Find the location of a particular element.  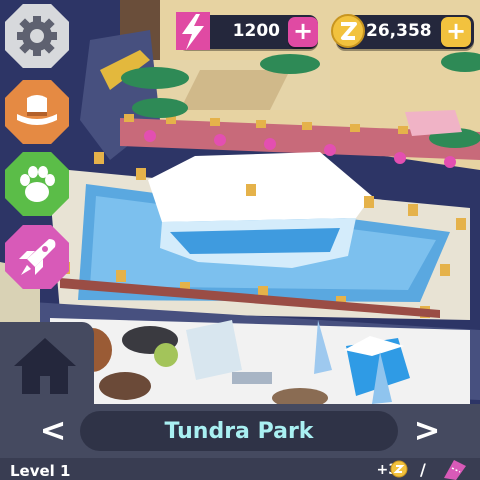

next-park-button: > is located at coordinates (427, 431).